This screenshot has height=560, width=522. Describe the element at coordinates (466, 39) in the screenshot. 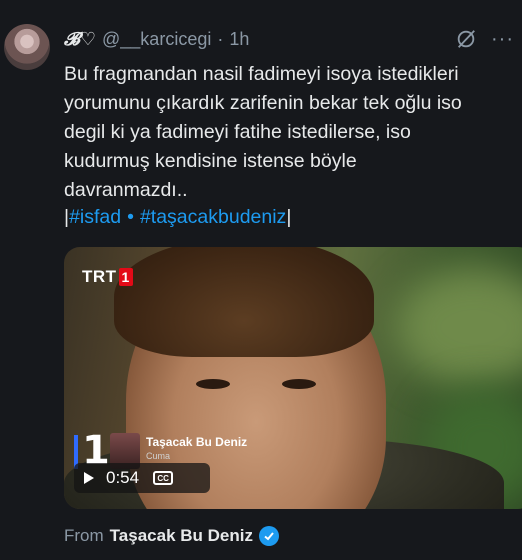

I see `grok-icon` at that location.